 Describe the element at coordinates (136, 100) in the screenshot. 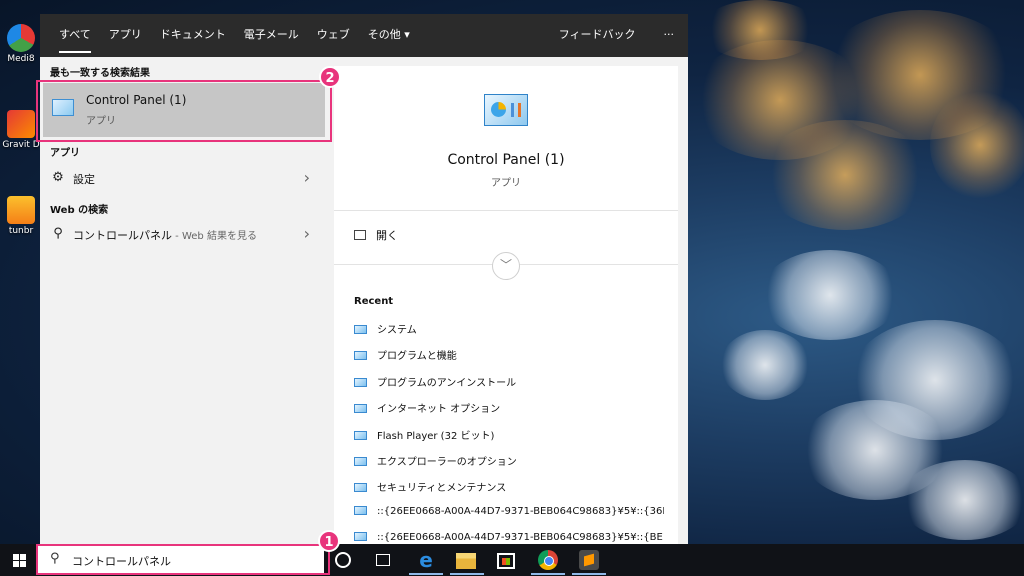

I see `best-match-title: Control Panel (1)` at that location.